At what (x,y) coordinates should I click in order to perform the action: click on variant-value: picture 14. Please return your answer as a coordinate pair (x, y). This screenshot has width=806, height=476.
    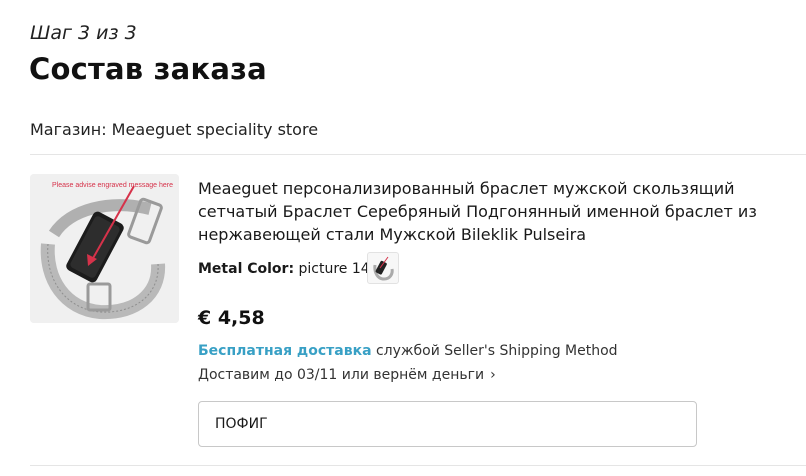
    Looking at the image, I should click on (334, 269).